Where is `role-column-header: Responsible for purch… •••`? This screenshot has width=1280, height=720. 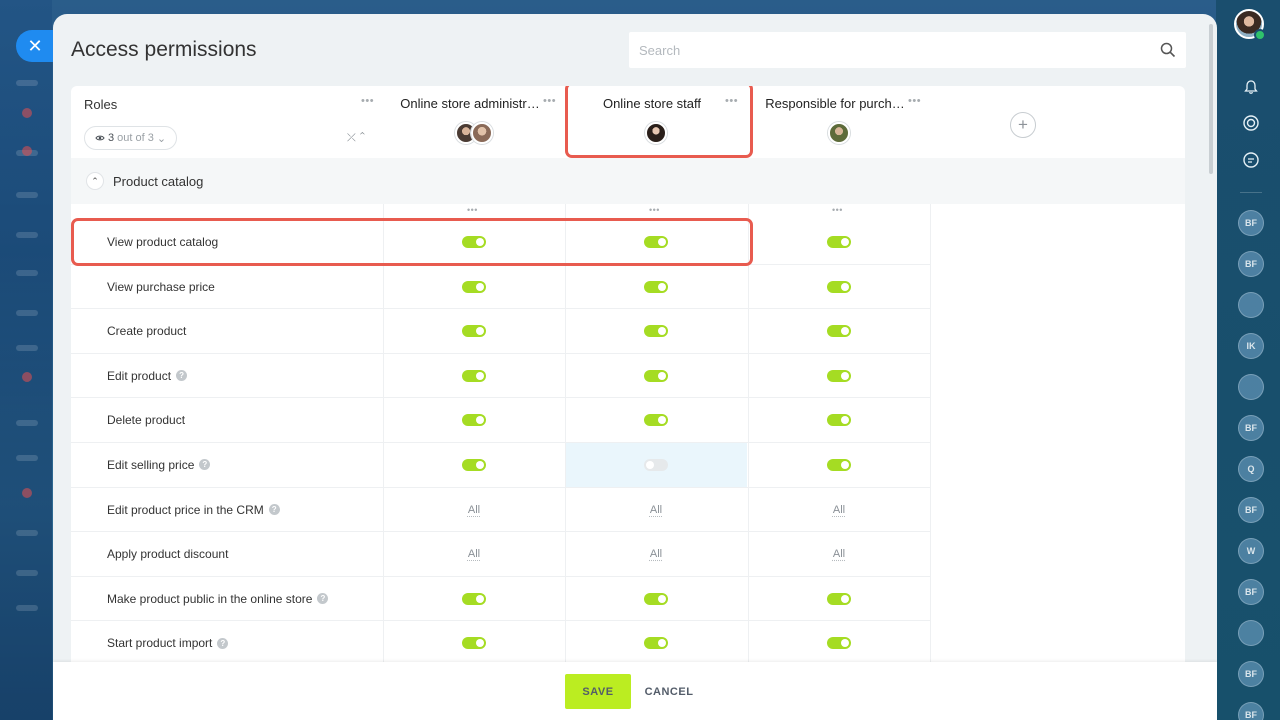 role-column-header: Responsible for purch… ••• is located at coordinates (839, 122).